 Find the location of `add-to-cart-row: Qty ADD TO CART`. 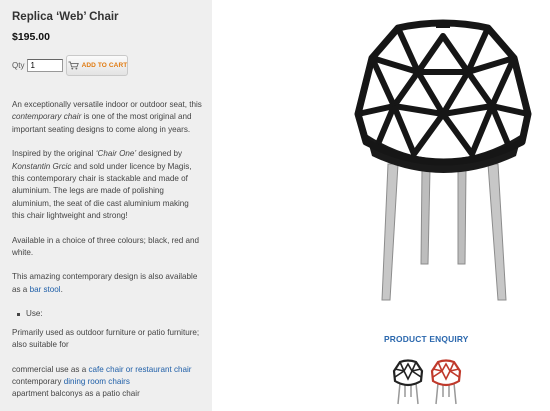

add-to-cart-row: Qty ADD TO CART is located at coordinates (70, 65).